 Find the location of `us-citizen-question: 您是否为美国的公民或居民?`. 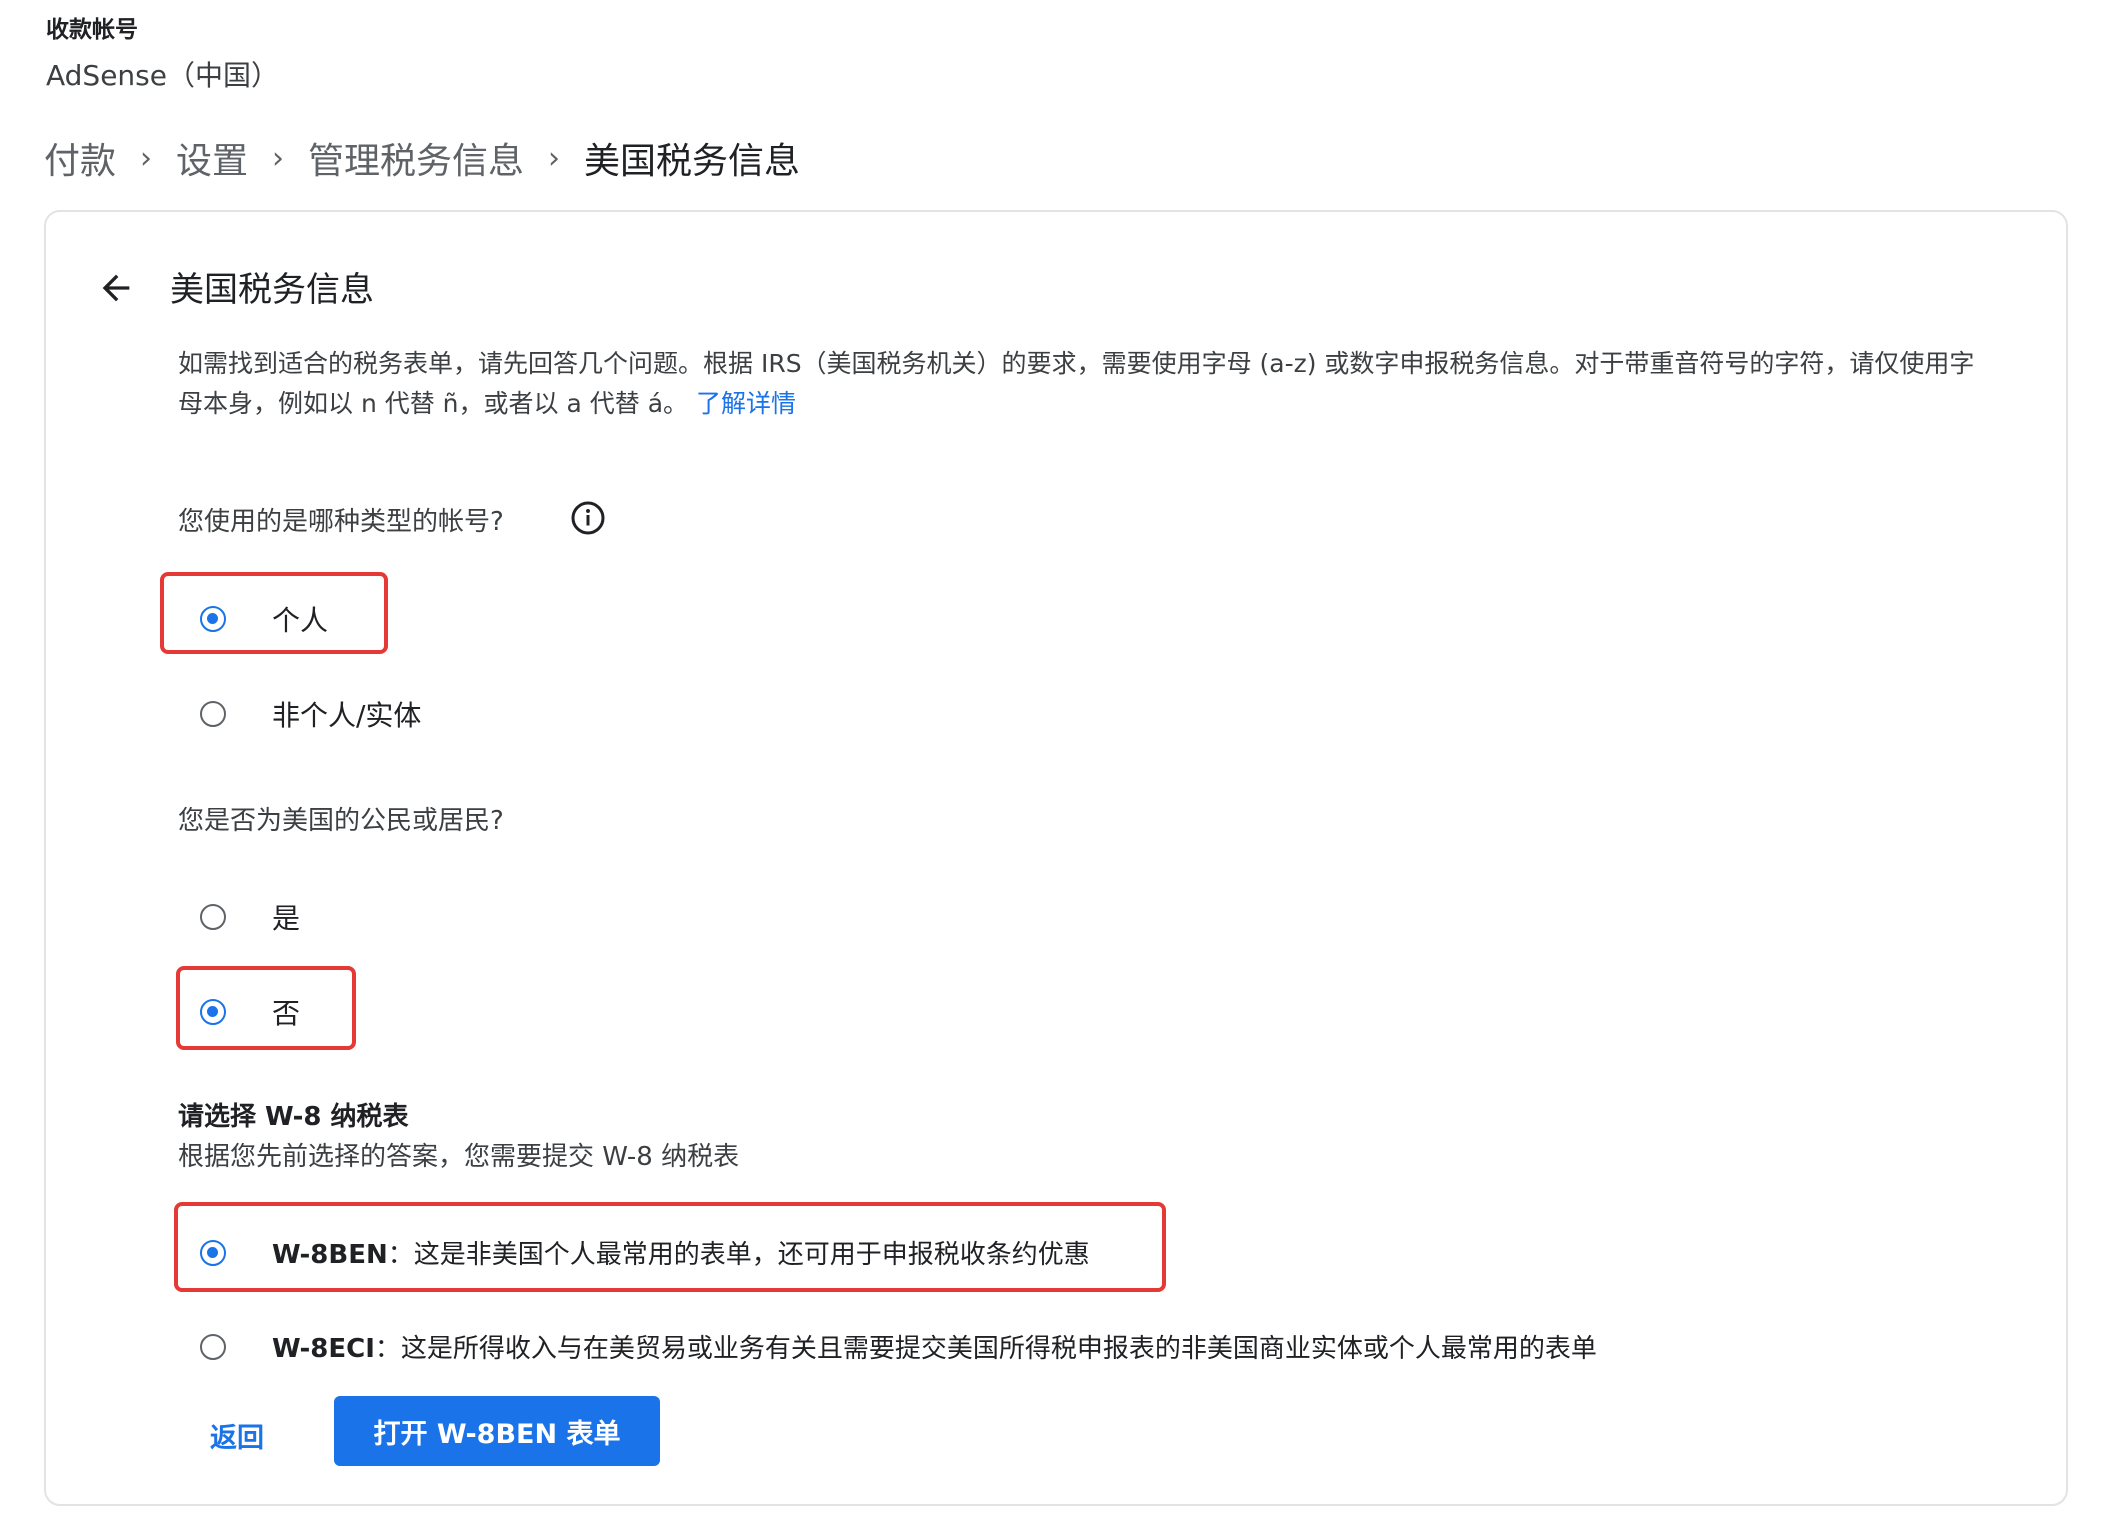

us-citizen-question: 您是否为美国的公民或居民? is located at coordinates (341, 821).